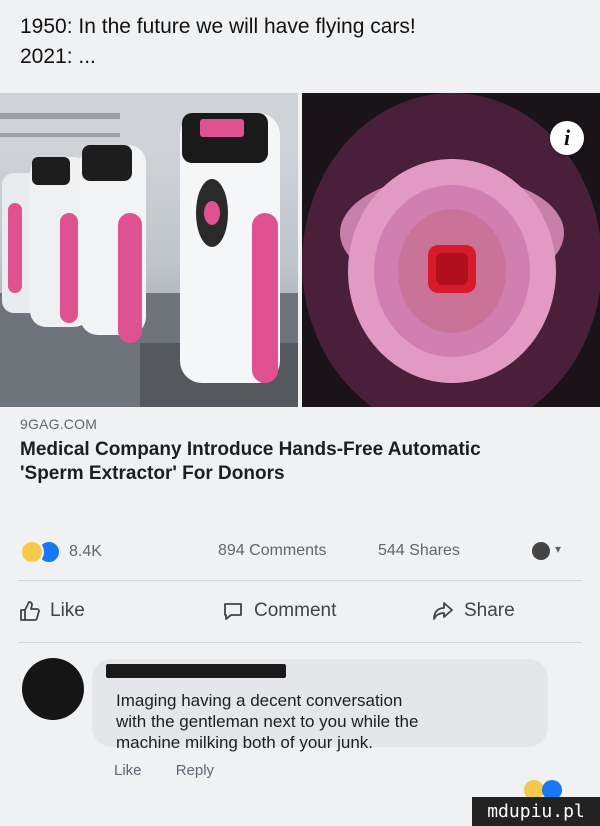 The width and height of the screenshot is (600, 826). Describe the element at coordinates (419, 551) in the screenshot. I see `shares-count: 544 Shares` at that location.